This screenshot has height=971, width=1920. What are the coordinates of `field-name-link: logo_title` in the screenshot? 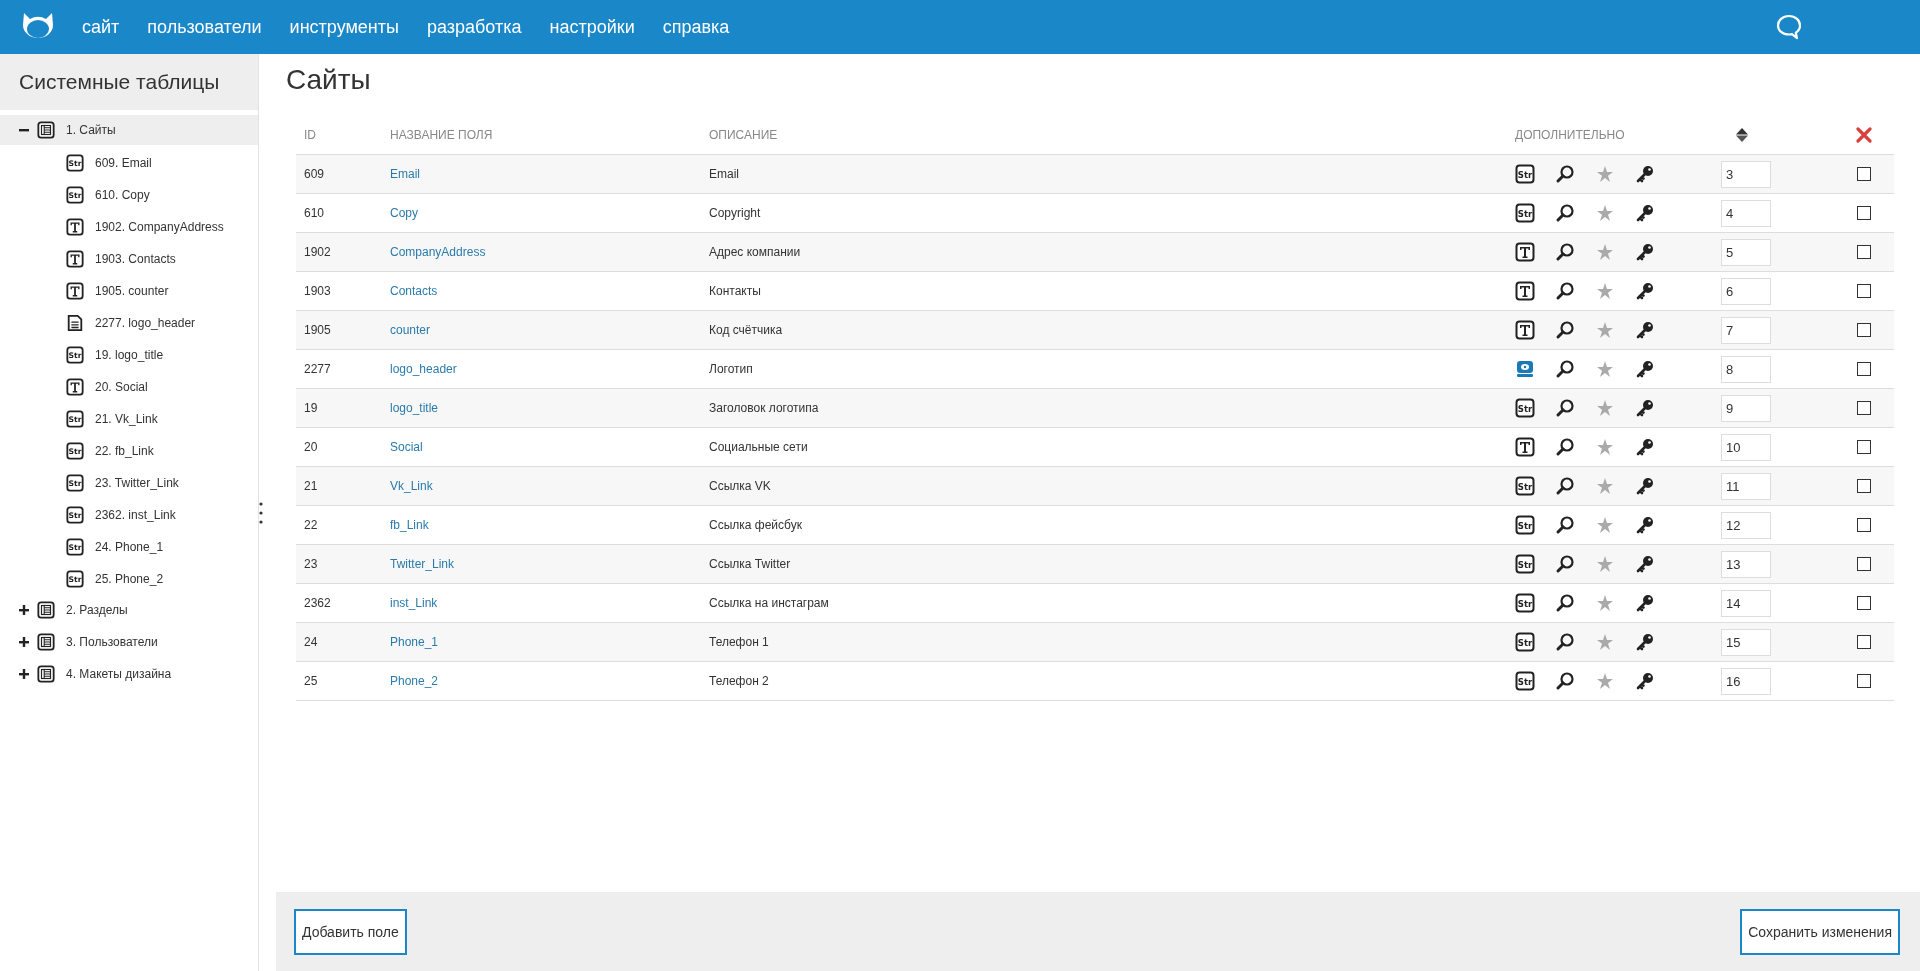 It's located at (414, 408).